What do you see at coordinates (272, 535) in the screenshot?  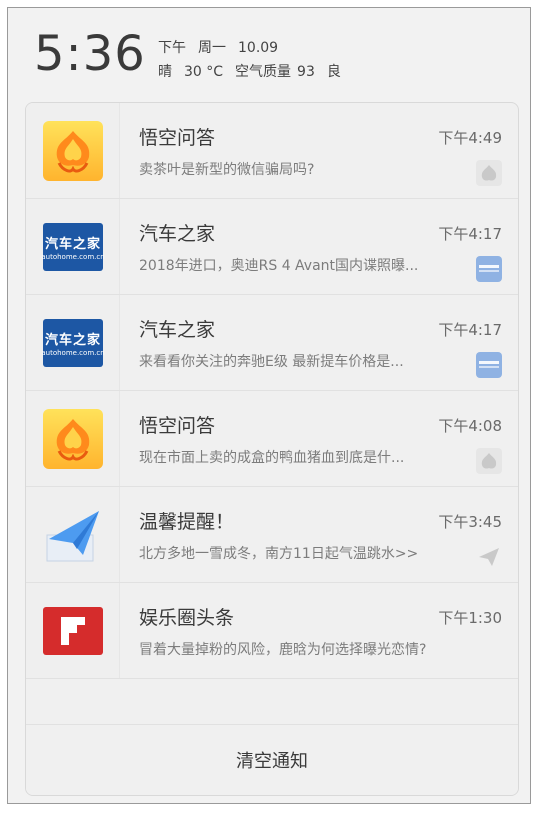 I see `notification-item: 温馨提醒！ 下午3:45 北方多地一雪成冬，南方11日起气温跳水>>` at bounding box center [272, 535].